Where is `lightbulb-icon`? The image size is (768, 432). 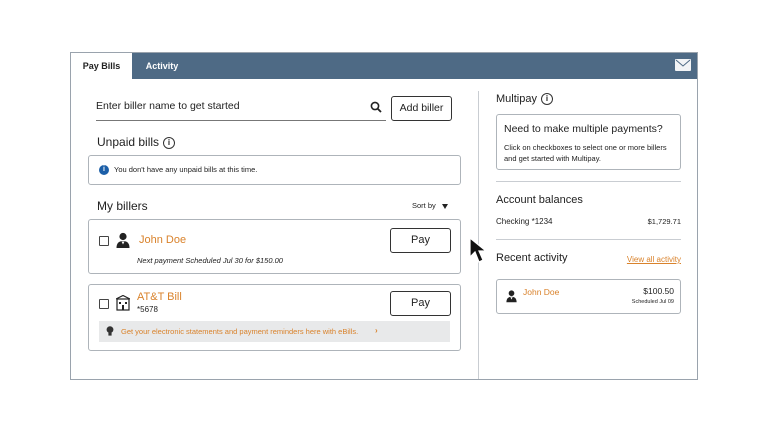 lightbulb-icon is located at coordinates (110, 331).